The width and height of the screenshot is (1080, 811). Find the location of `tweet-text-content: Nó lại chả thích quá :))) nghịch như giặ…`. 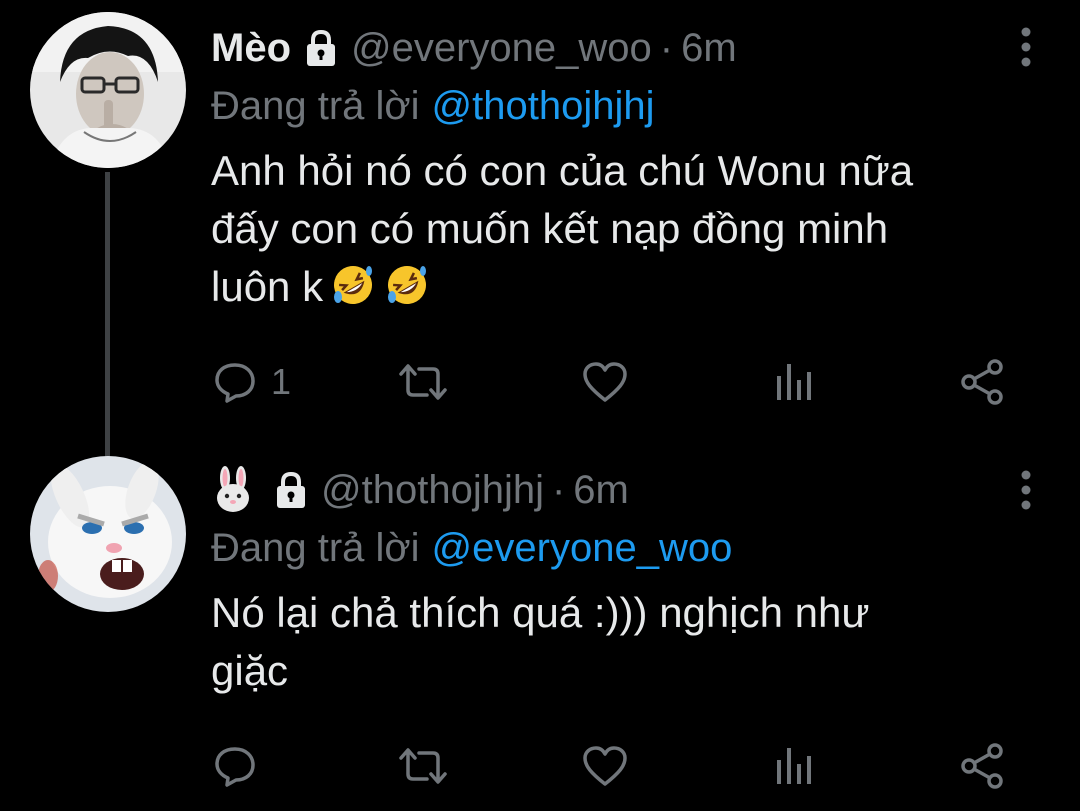

tweet-text-content: Nó lại chả thích quá :))) nghịch như giặ… is located at coordinates (540, 641).